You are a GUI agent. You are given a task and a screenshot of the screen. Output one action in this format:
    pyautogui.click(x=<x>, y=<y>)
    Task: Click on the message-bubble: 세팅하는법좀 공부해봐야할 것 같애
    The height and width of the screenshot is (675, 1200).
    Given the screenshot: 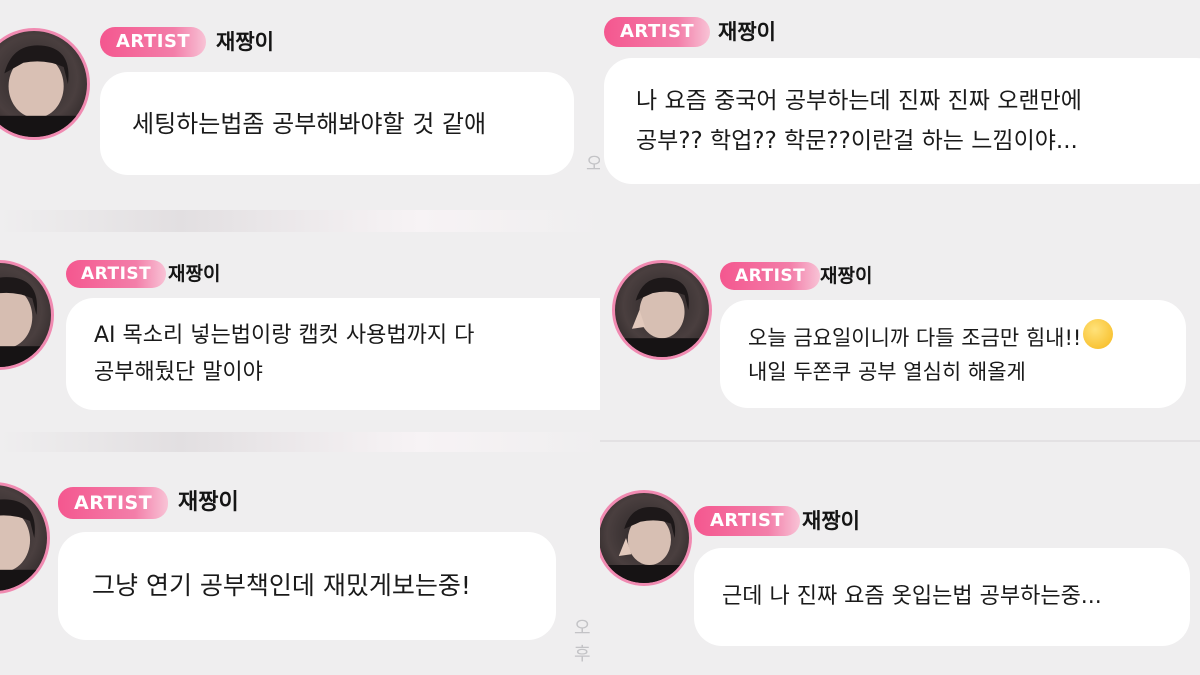 What is the action you would take?
    pyautogui.click(x=337, y=123)
    